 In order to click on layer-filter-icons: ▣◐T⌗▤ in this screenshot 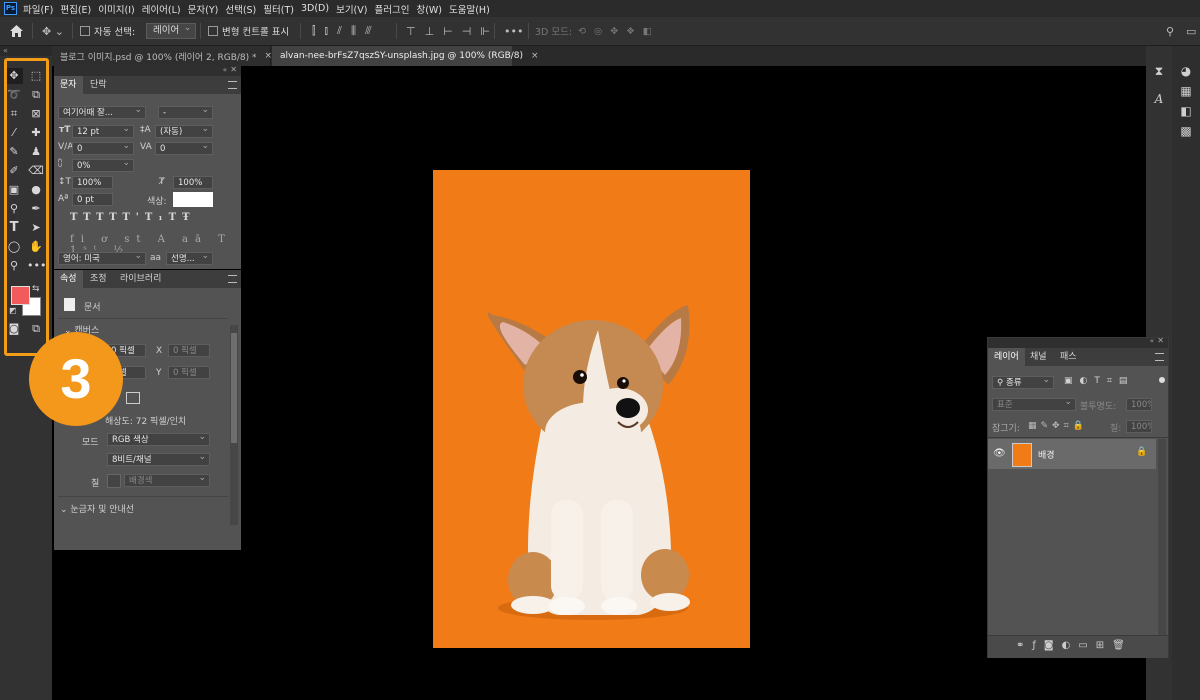, I will do `click(1099, 381)`.